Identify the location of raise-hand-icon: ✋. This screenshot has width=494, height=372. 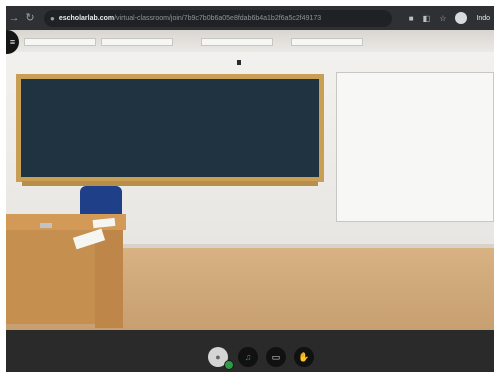
(304, 357).